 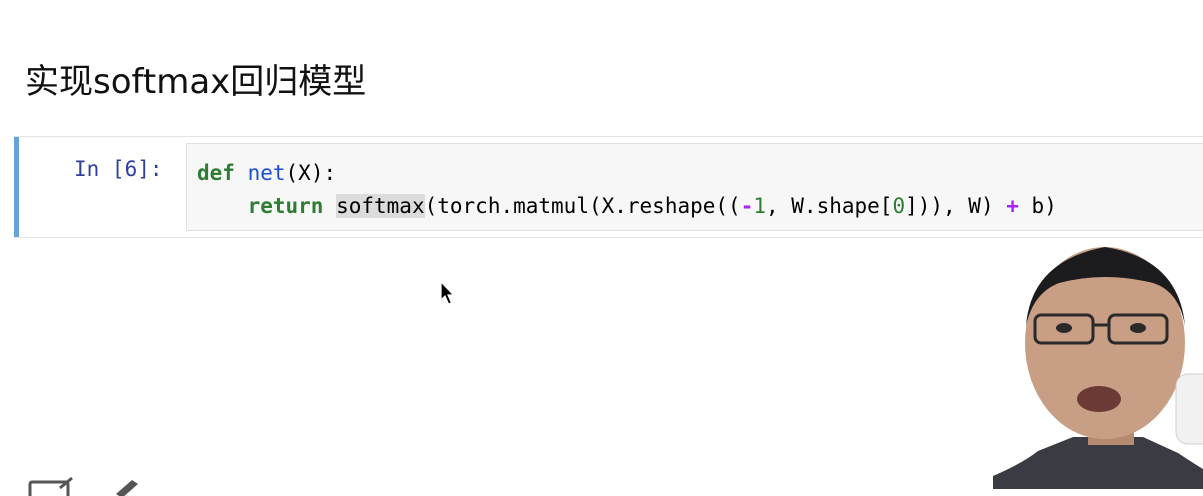 I want to click on input-prompt: In [6]:, so click(x=118, y=169).